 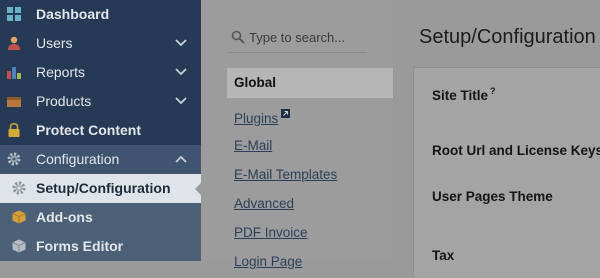 I want to click on tab-global-label: Global, so click(x=255, y=82).